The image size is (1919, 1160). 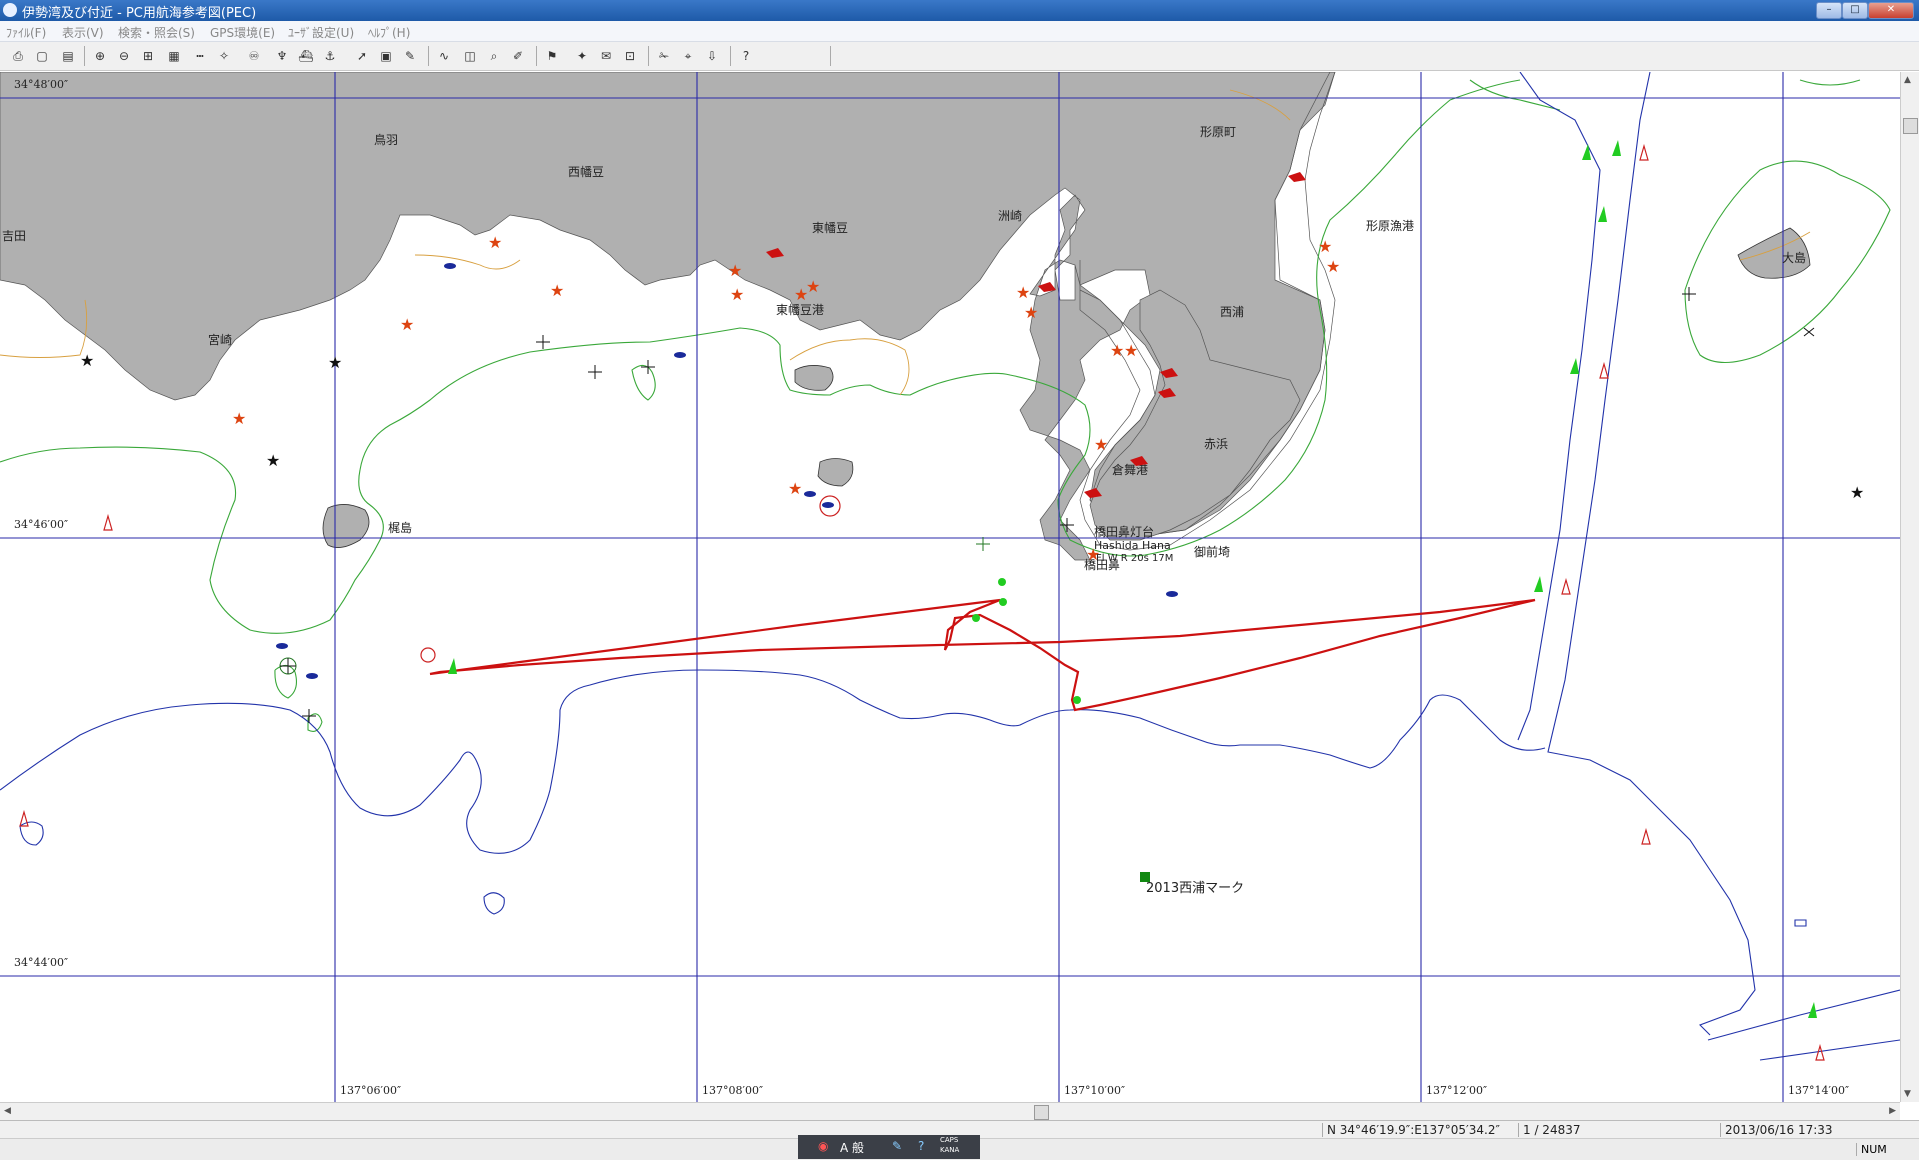 What do you see at coordinates (1411, 1130) in the screenshot?
I see `status-position: N 34°46′19.9″:E137°05′34.2″` at bounding box center [1411, 1130].